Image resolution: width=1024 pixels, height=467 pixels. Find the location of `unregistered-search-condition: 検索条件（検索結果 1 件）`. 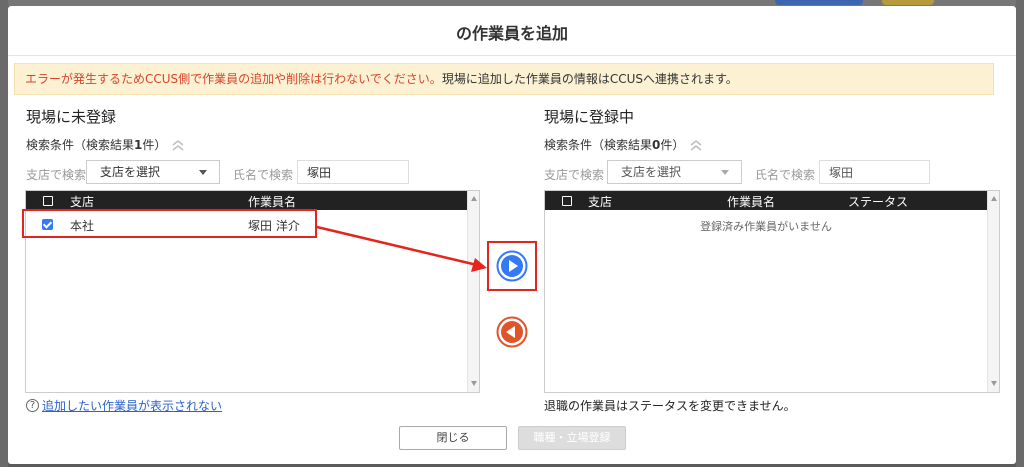

unregistered-search-condition: 検索条件（検索結果 1 件） is located at coordinates (105, 144).